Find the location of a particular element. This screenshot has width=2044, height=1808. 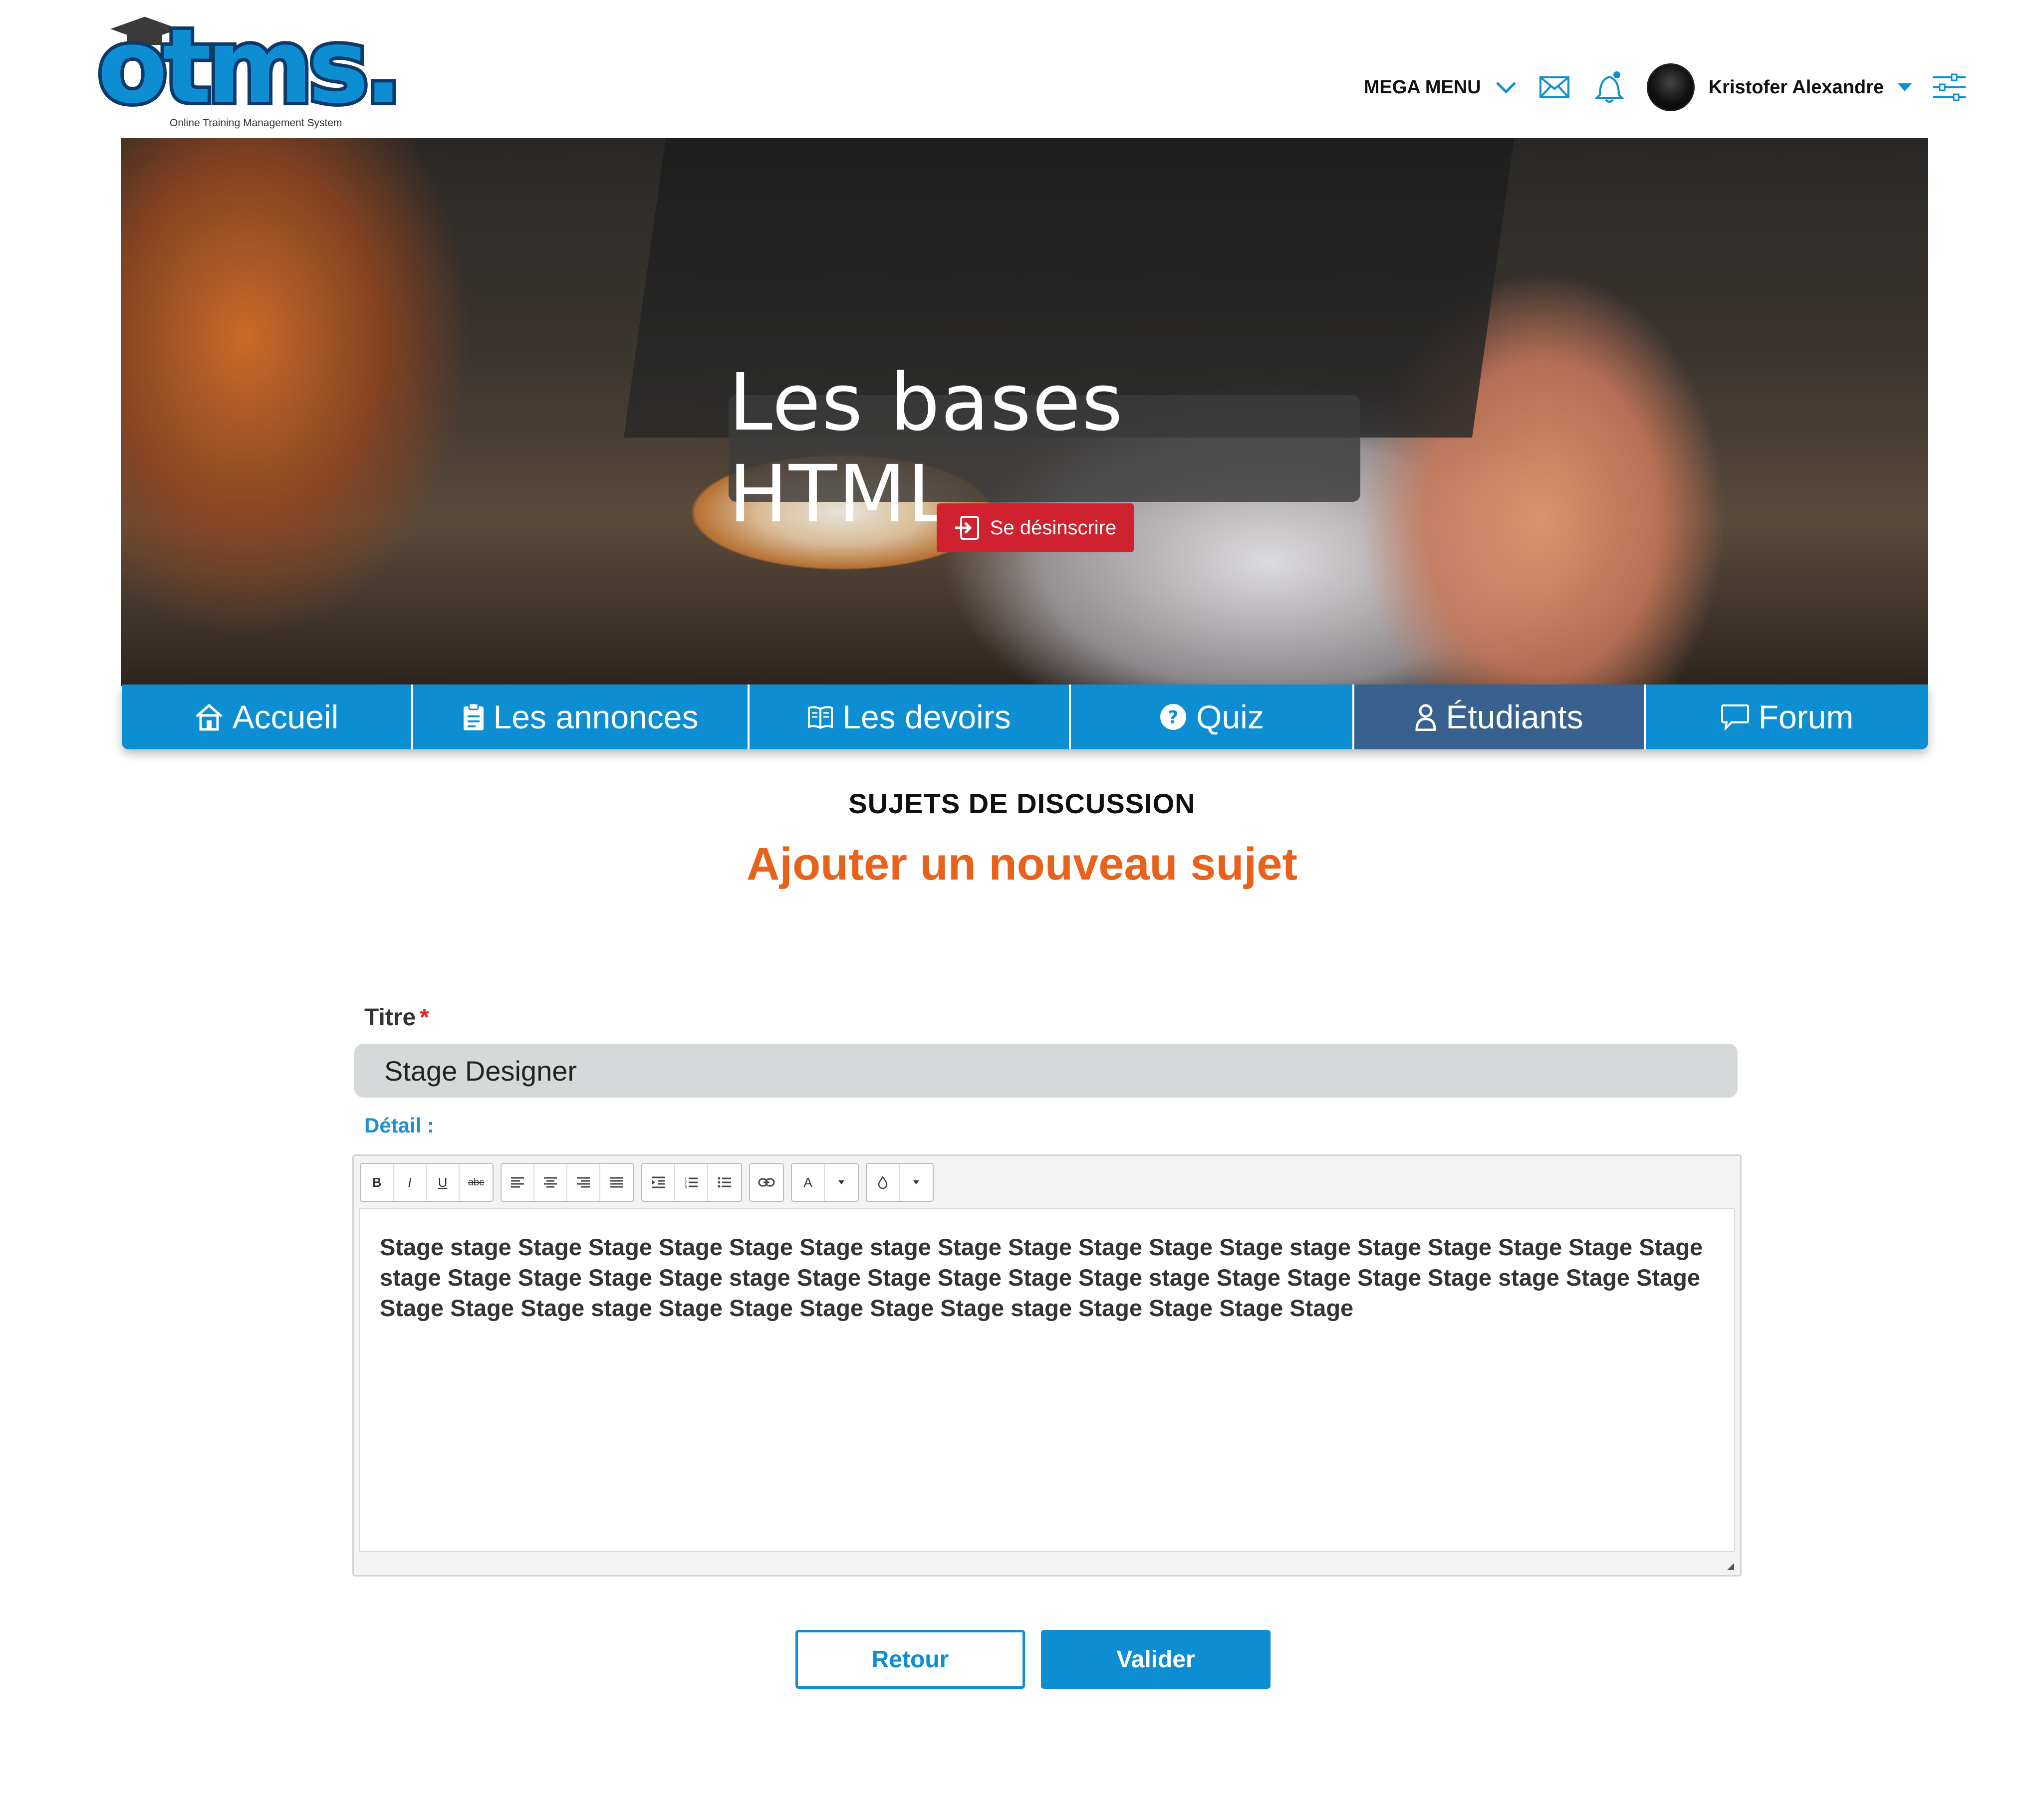

unsubscribe-label: Se désinscrire is located at coordinates (1053, 528).